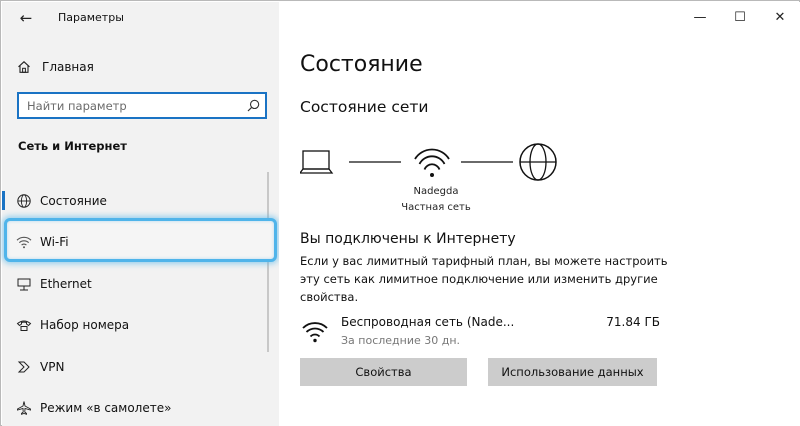 The height and width of the screenshot is (426, 800). What do you see at coordinates (140, 201) in the screenshot?
I see `sidebar-item-status: Состояние` at bounding box center [140, 201].